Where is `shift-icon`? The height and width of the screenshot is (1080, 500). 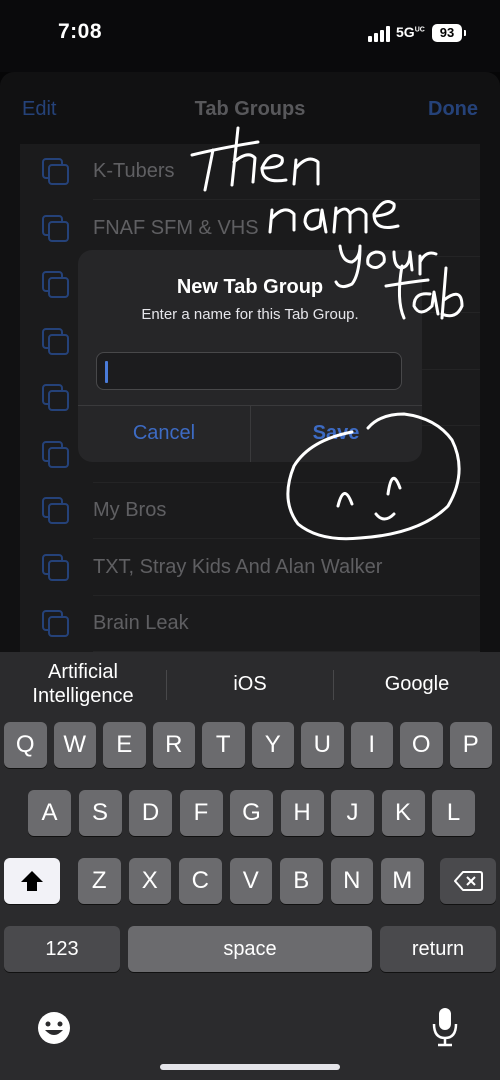
shift-icon is located at coordinates (32, 881).